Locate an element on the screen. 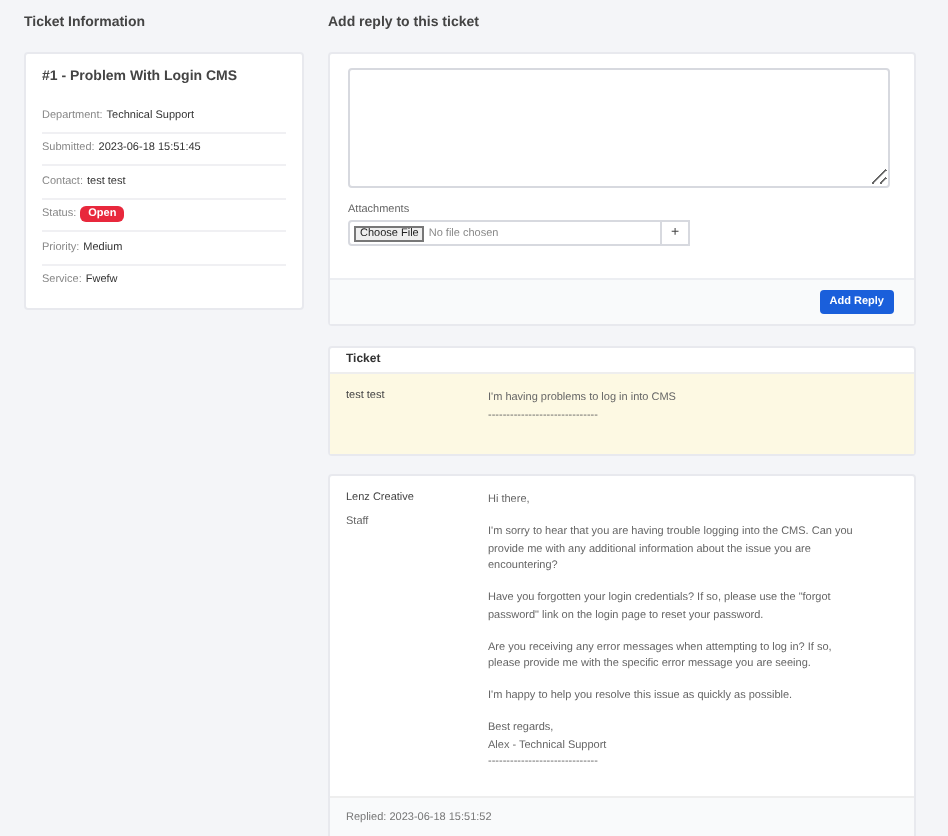  reply-textarea is located at coordinates (619, 128).